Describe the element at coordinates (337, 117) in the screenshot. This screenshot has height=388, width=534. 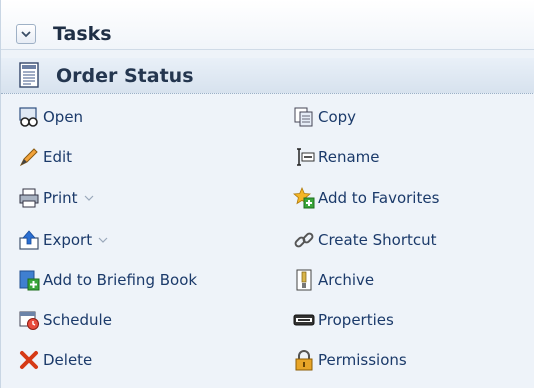
I see `copy-label: Copy` at that location.